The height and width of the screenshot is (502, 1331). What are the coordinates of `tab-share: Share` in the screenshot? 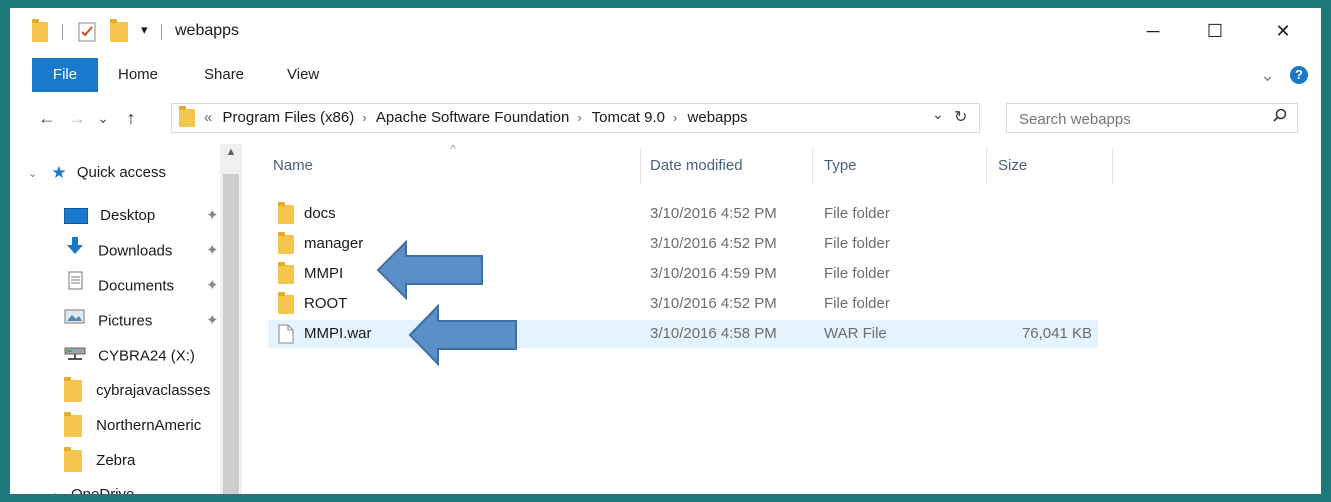 It's located at (224, 75).